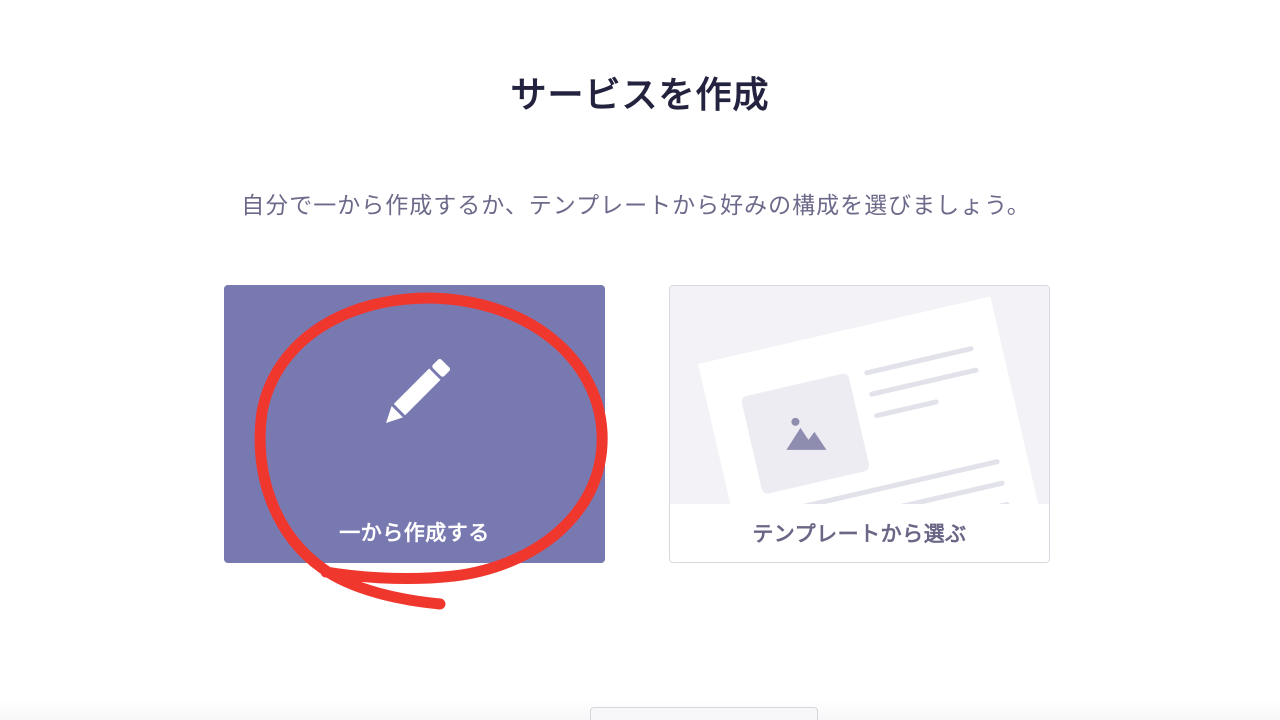  I want to click on page-subtitle: 自分で一から作成するか、テンプレートから好みの構成を選びましょう。, so click(636, 206).